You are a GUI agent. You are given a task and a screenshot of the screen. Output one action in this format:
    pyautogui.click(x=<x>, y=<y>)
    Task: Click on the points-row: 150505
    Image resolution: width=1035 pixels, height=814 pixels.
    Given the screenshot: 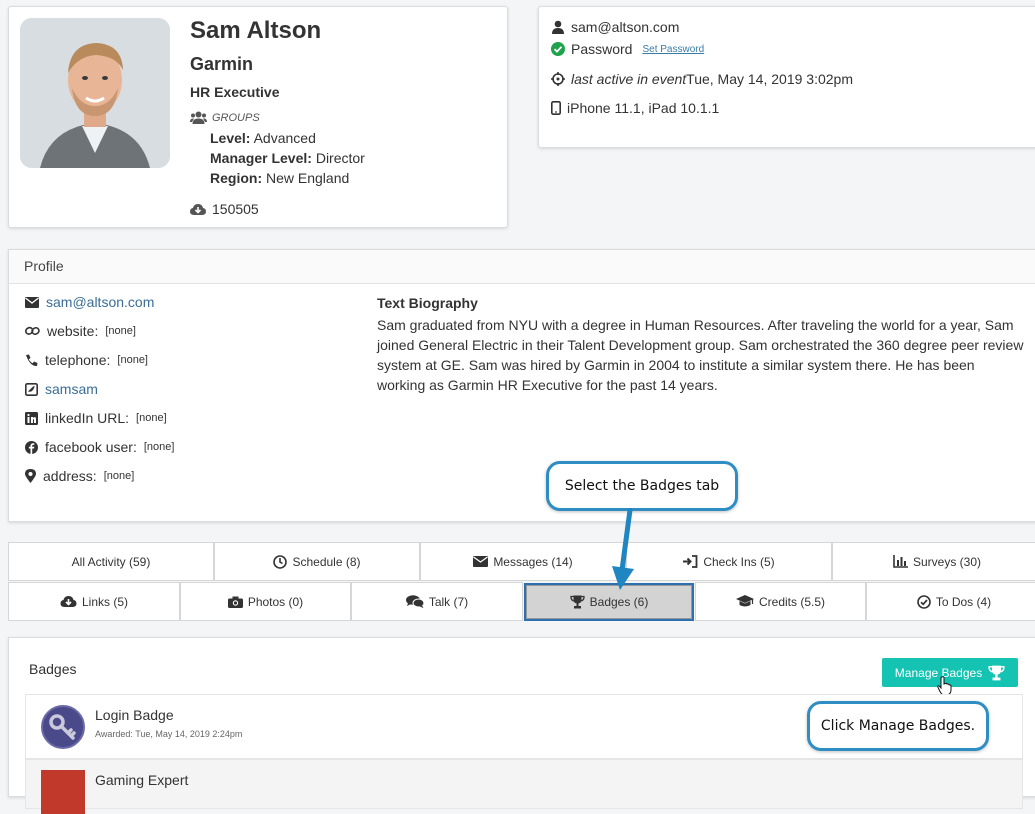 What is the action you would take?
    pyautogui.click(x=224, y=209)
    